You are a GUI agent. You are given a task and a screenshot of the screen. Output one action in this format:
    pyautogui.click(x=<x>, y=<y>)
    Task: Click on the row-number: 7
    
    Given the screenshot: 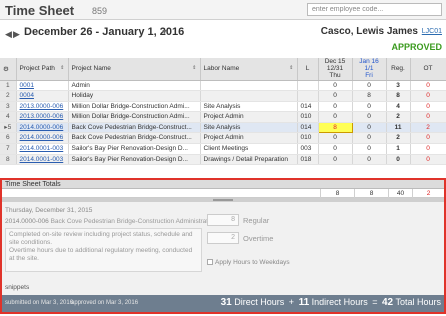 What is the action you would take?
    pyautogui.click(x=8, y=149)
    